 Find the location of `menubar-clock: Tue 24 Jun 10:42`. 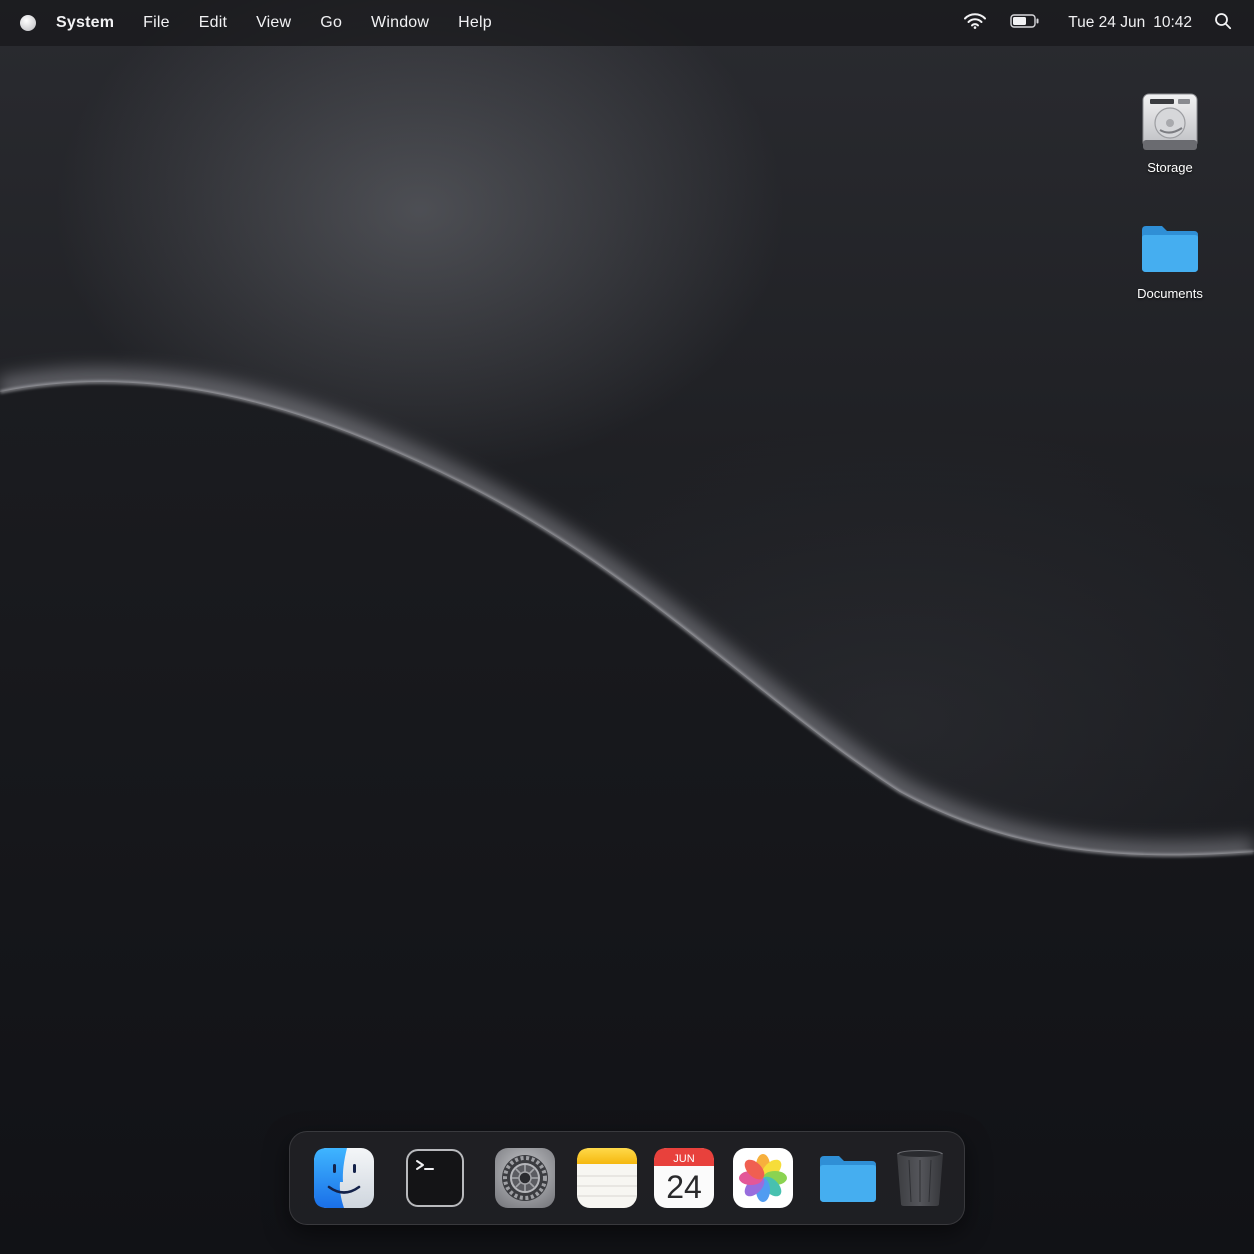

menubar-clock: Tue 24 Jun 10:42 is located at coordinates (1130, 23).